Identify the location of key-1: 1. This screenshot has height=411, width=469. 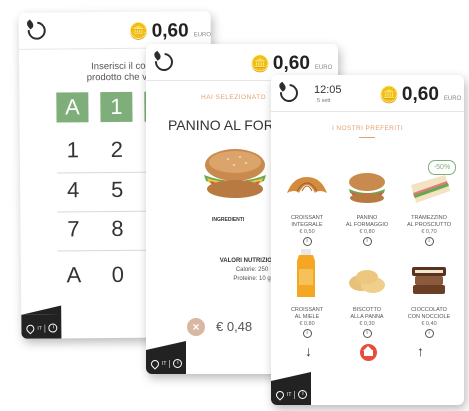
(73, 150).